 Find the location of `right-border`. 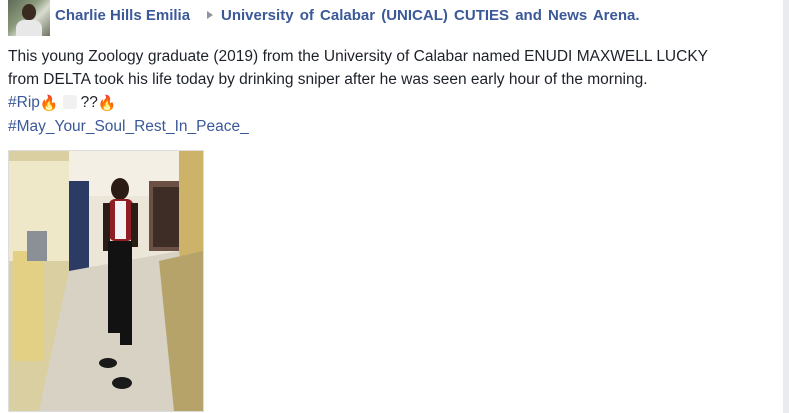

right-border is located at coordinates (786, 206).